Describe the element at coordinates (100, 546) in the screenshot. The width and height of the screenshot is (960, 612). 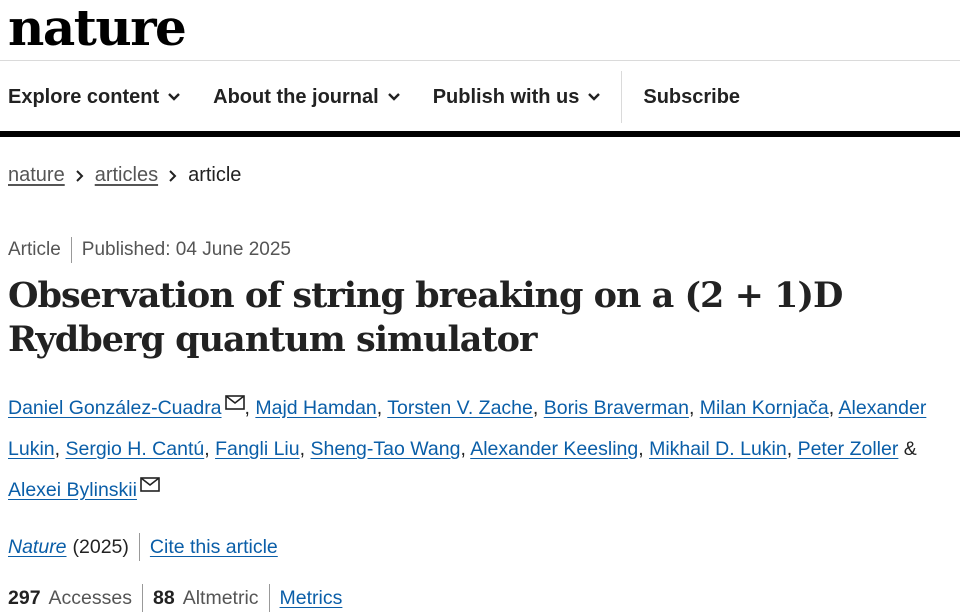
I see `publication-year: (2025)` at that location.